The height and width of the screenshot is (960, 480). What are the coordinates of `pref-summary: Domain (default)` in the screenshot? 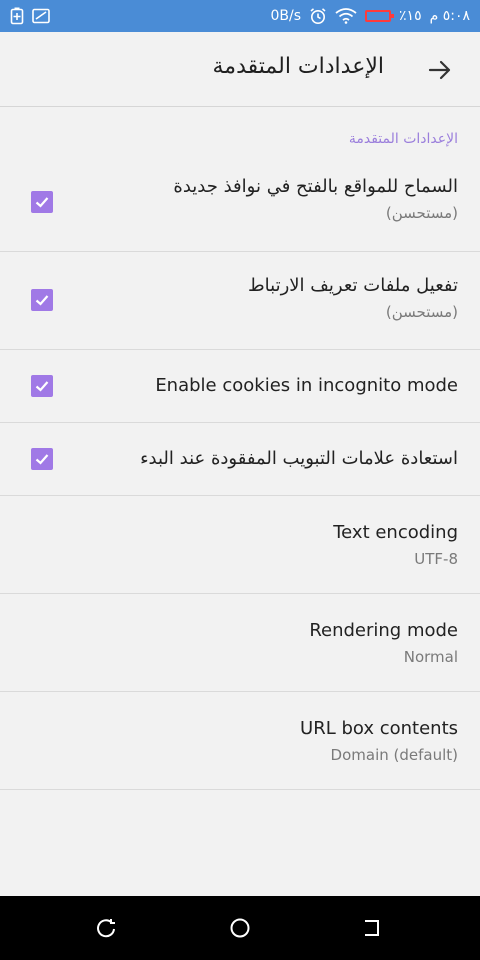 It's located at (394, 755).